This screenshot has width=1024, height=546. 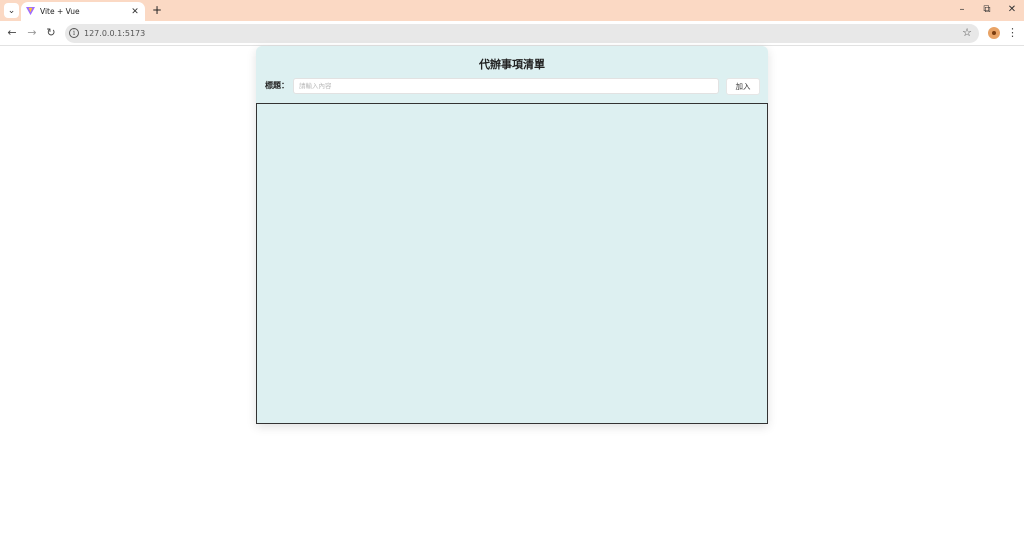 What do you see at coordinates (30, 11) in the screenshot?
I see `vite-logo-icon` at bounding box center [30, 11].